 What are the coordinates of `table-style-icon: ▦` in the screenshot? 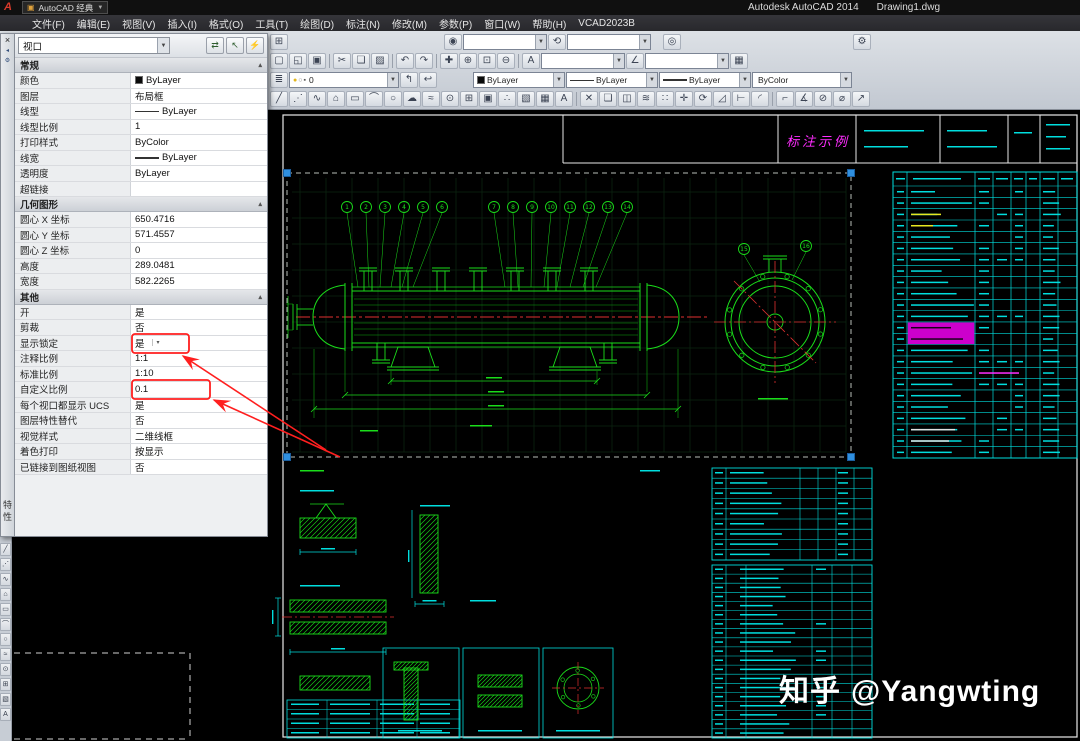 It's located at (739, 61).